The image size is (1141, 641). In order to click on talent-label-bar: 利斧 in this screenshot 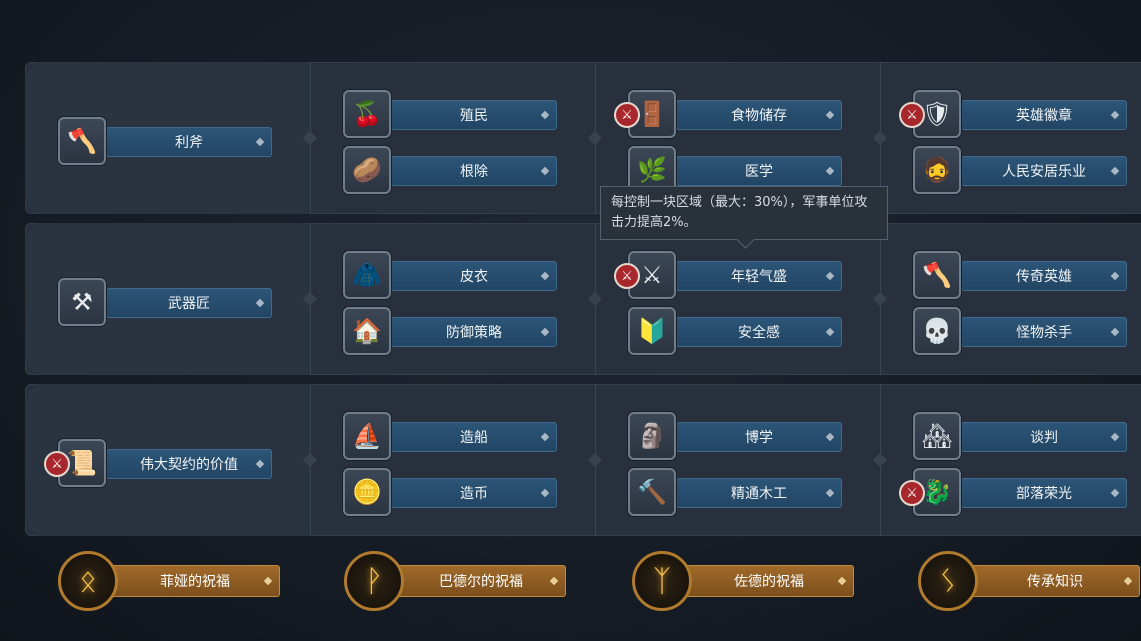, I will do `click(189, 142)`.